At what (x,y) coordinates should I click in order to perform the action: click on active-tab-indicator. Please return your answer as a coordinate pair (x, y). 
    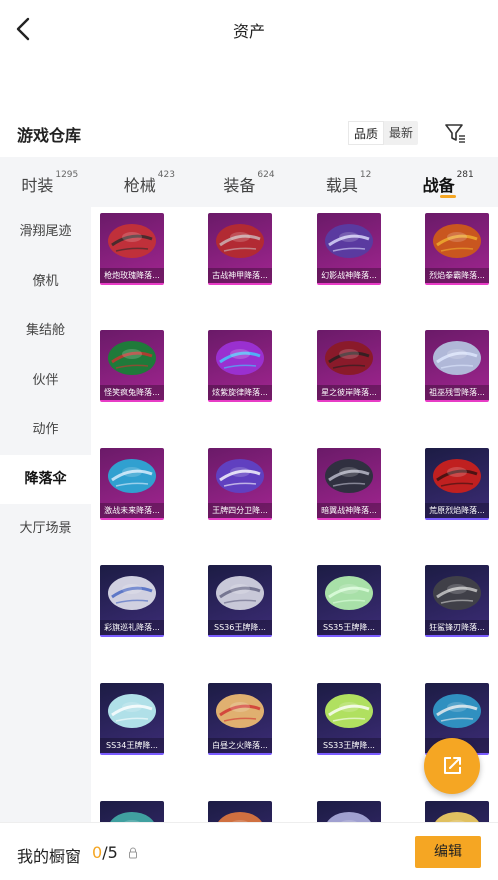
    Looking at the image, I should click on (448, 196).